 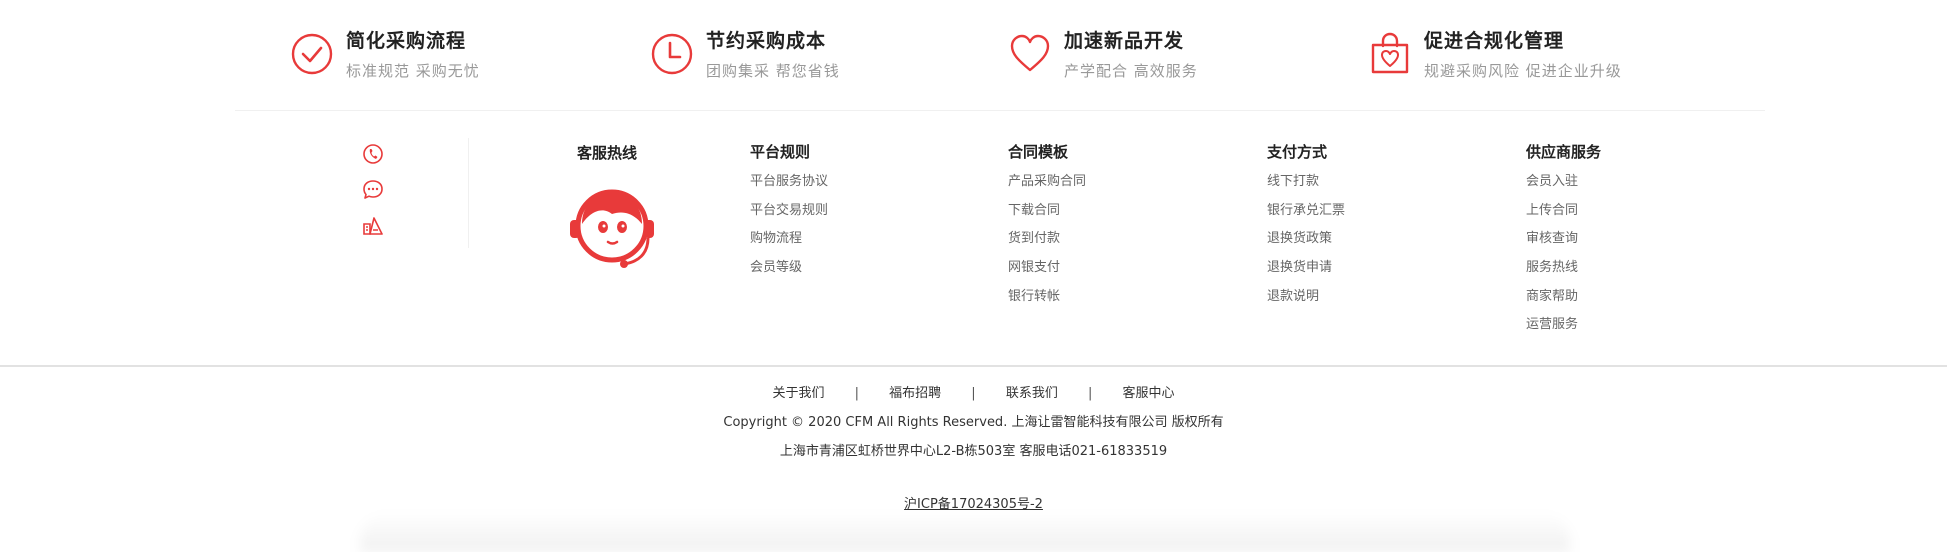 I want to click on feature-subtitle: 团购集采 帮您省钱, so click(x=773, y=71).